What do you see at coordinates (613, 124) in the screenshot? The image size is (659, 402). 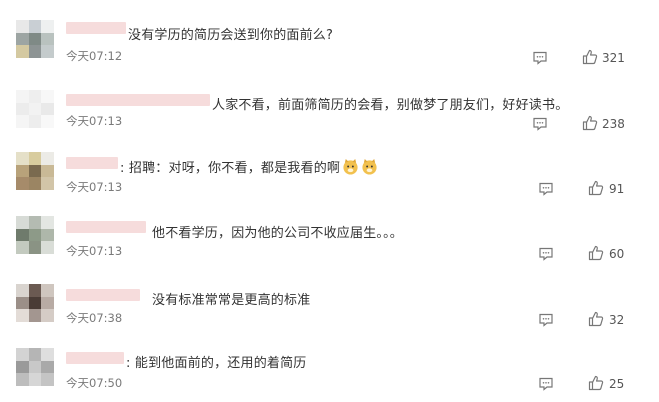 I see `like-count: 238` at bounding box center [613, 124].